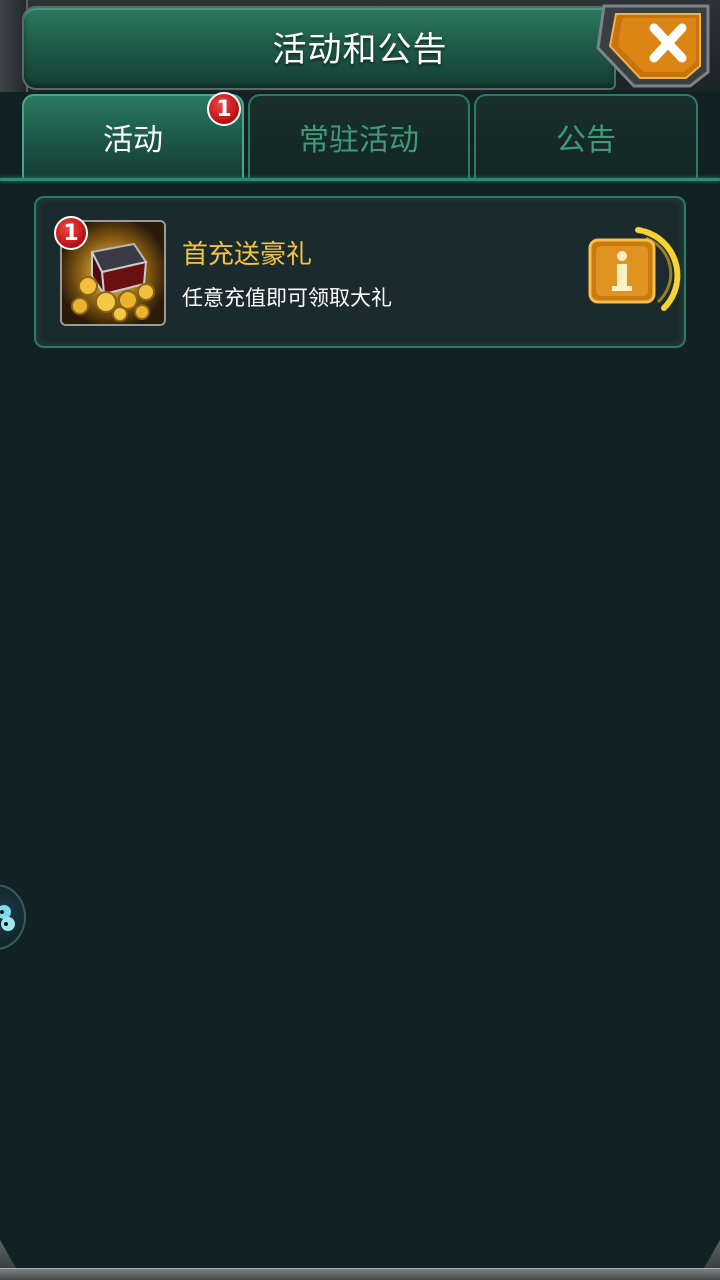 The image size is (720, 1280). Describe the element at coordinates (360, 179) in the screenshot. I see `tab-underline` at that location.